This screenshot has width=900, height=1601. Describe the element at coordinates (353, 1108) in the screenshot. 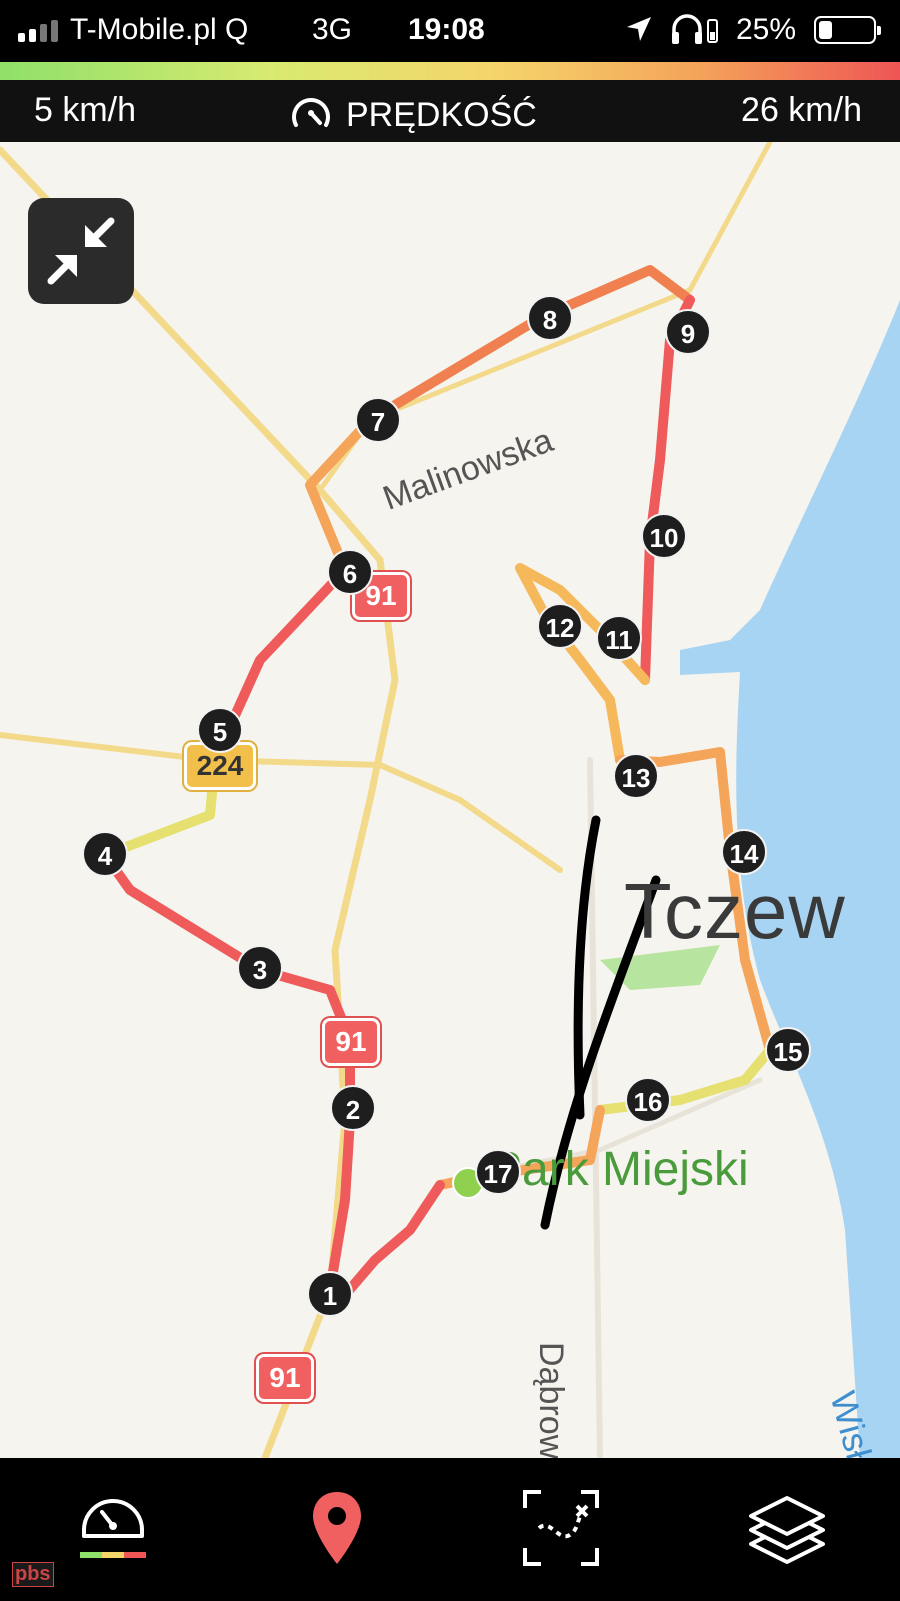

I see `route-marker: 2` at that location.